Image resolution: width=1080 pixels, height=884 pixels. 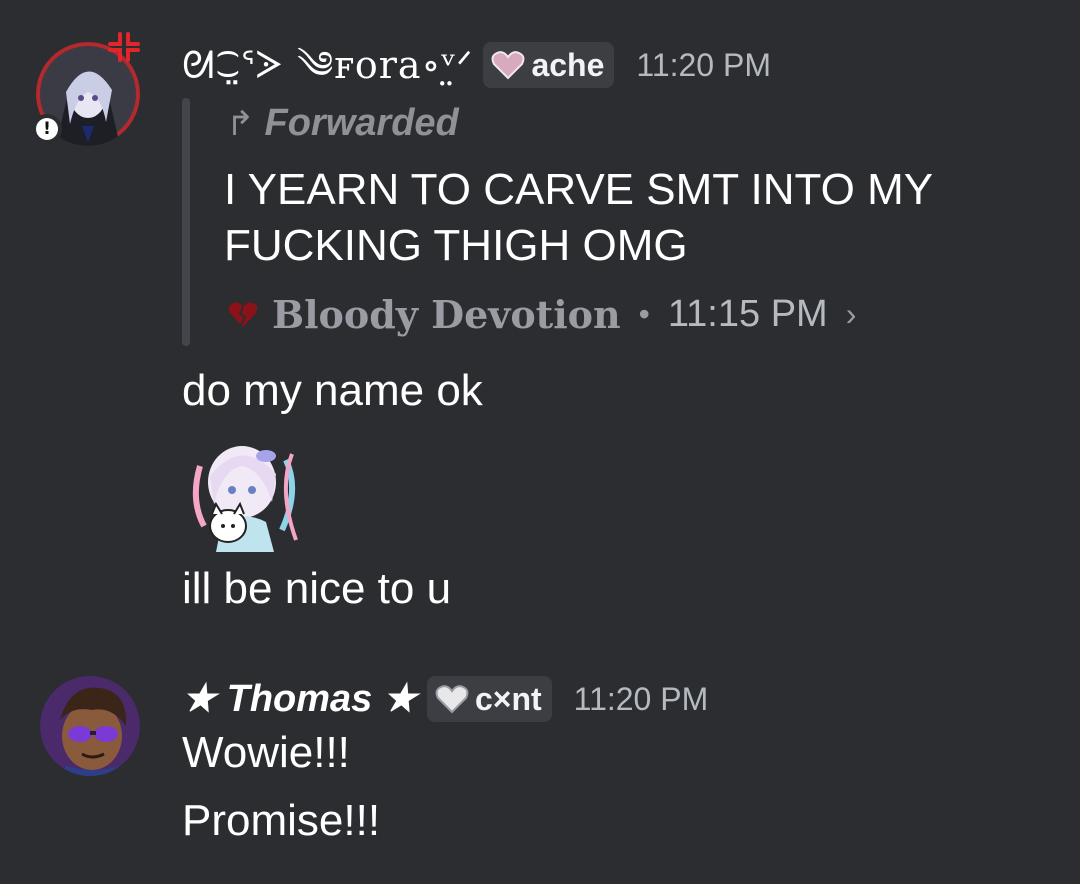 I want to click on role-tag-label: c×nt, so click(x=508, y=698).